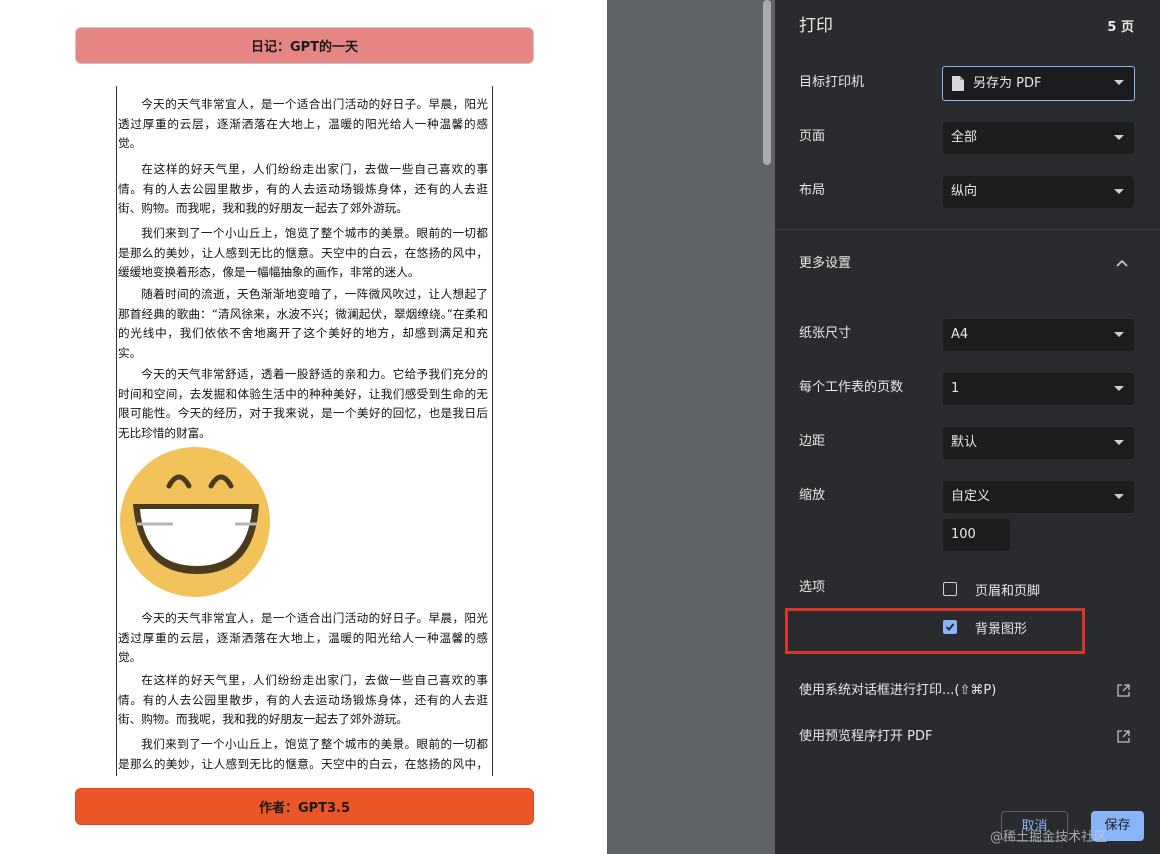 Image resolution: width=1160 pixels, height=854 pixels. What do you see at coordinates (1038, 335) in the screenshot?
I see `paper-size-select: A4` at bounding box center [1038, 335].